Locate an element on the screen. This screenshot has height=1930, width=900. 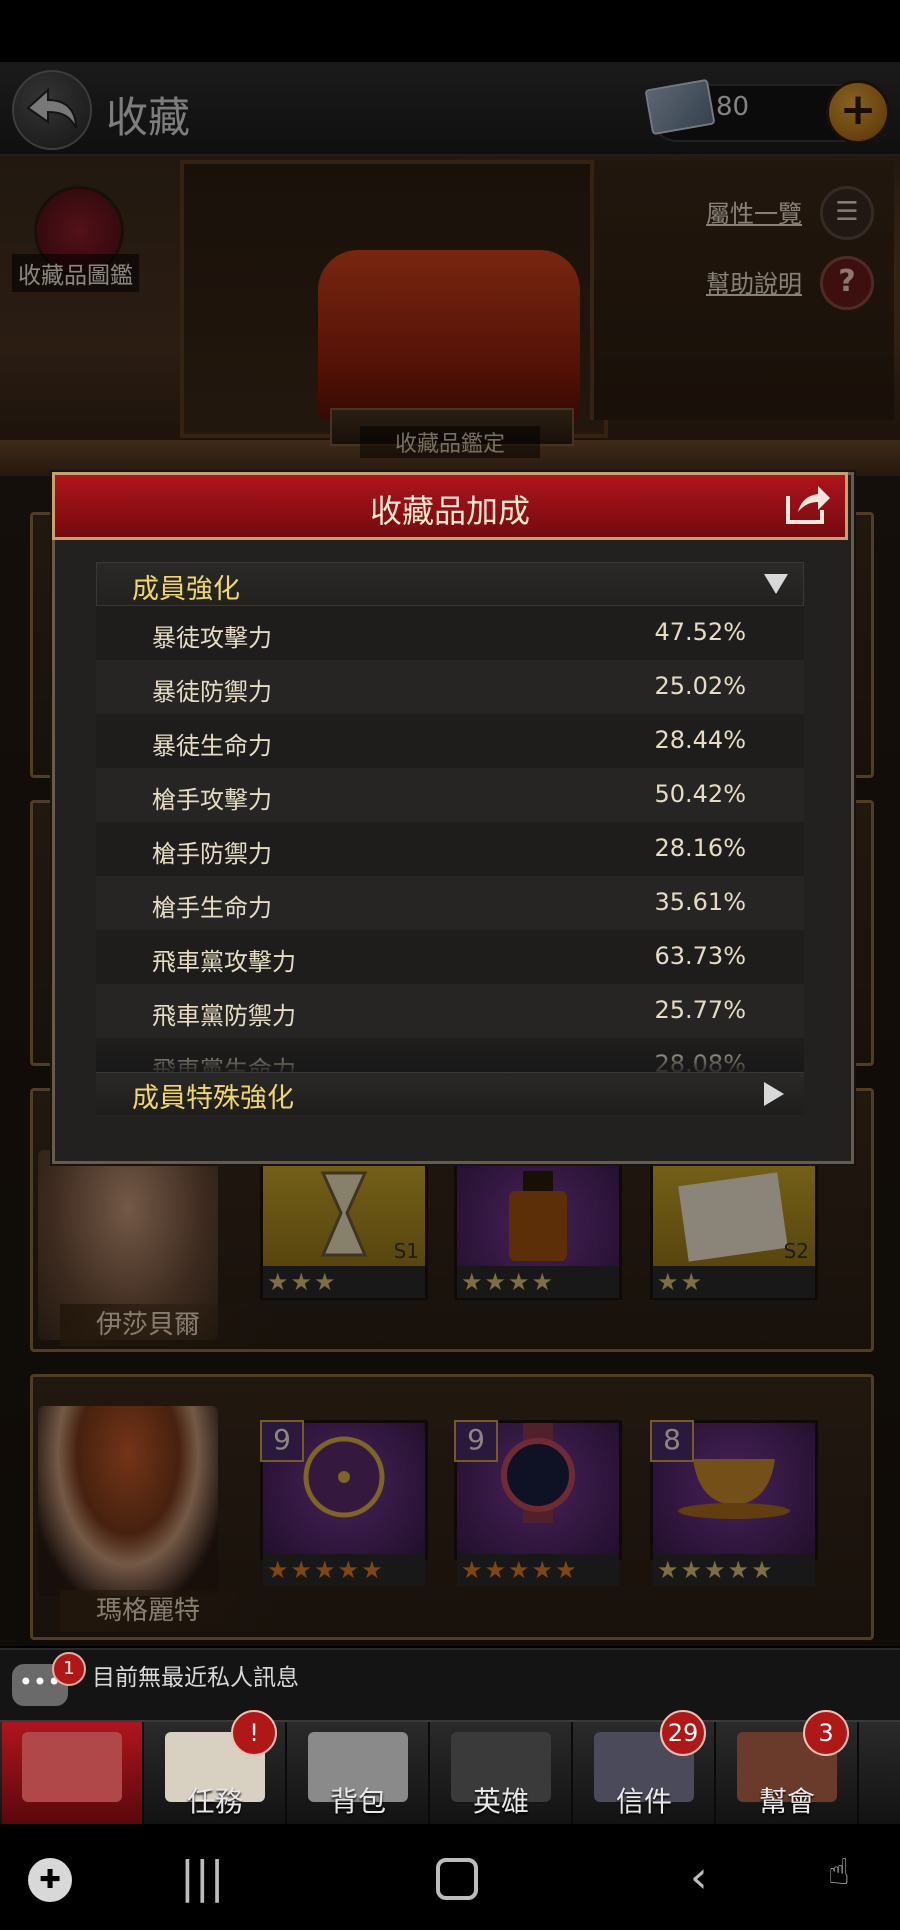
nav-badge: 29 is located at coordinates (683, 1733).